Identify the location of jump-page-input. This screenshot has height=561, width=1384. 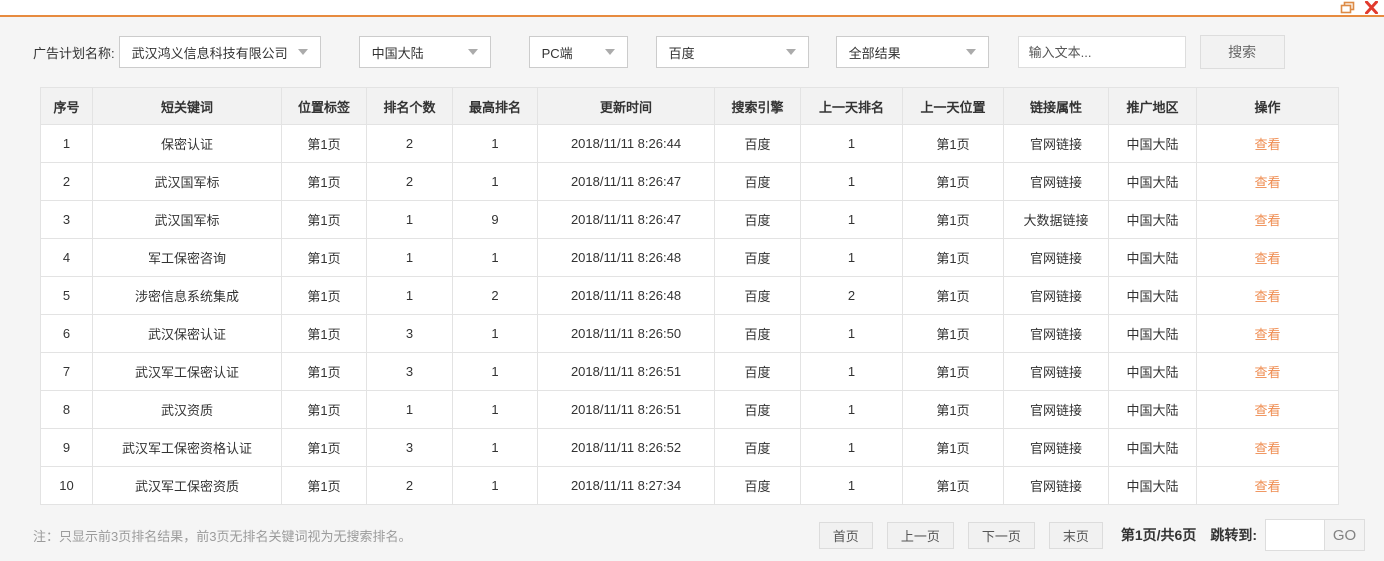
(1295, 535).